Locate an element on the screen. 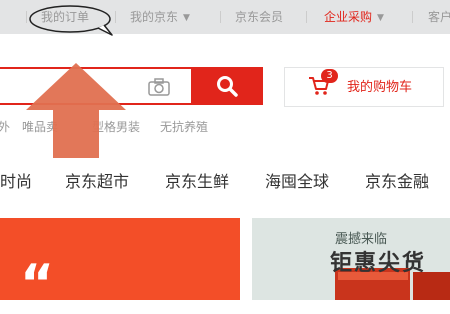  search-button is located at coordinates (227, 86).